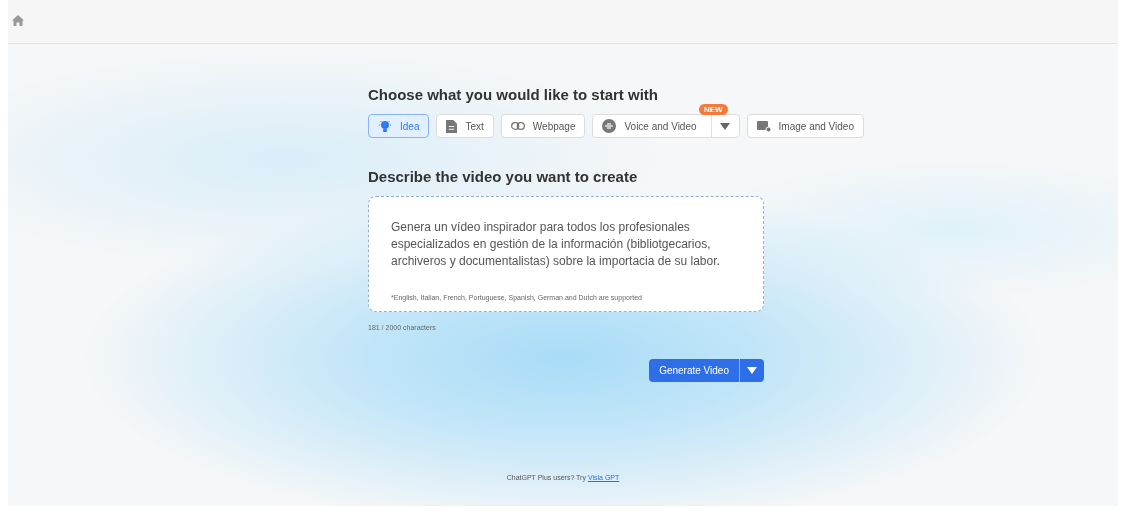 The image size is (1126, 514). Describe the element at coordinates (713, 109) in the screenshot. I see `new-badge: NEW` at that location.